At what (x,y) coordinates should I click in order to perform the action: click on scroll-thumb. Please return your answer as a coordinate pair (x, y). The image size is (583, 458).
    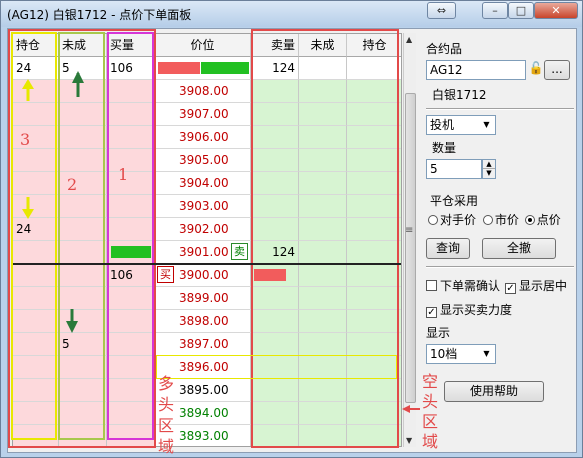
    Looking at the image, I should click on (410, 248).